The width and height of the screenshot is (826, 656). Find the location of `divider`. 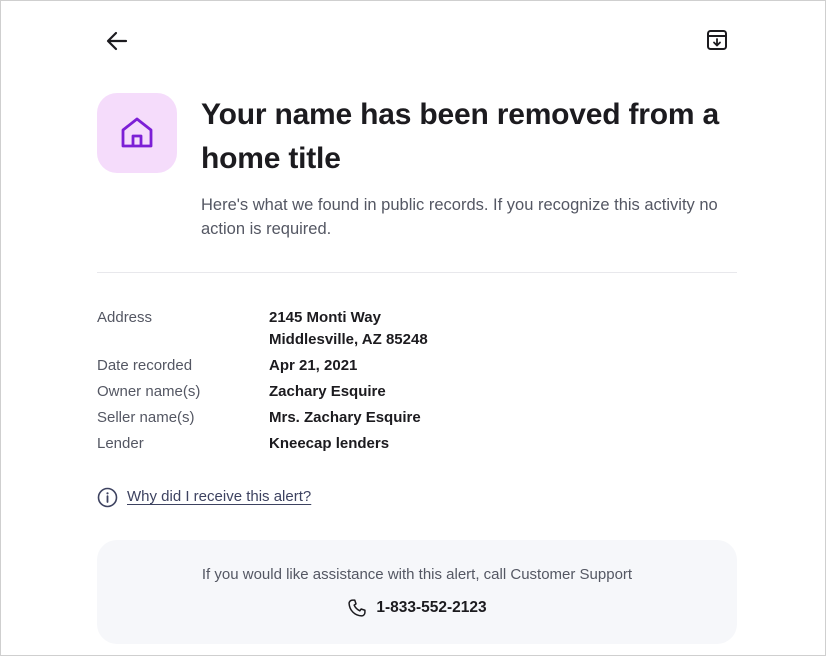

divider is located at coordinates (417, 272).